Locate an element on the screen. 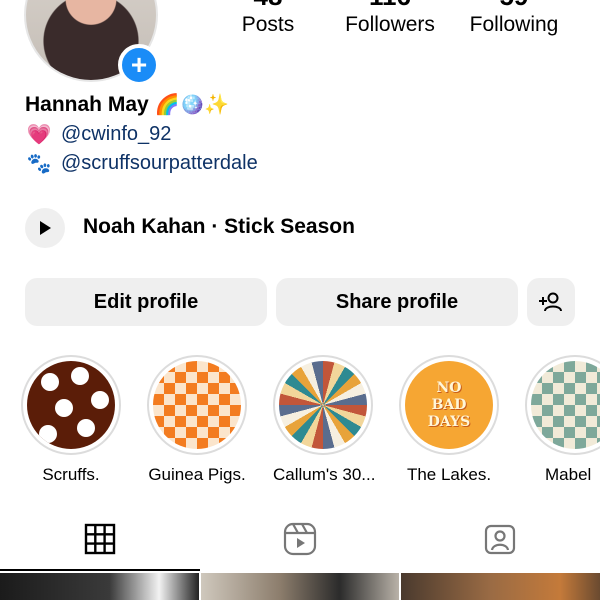  followers-stat: 116 Followers is located at coordinates (390, 19).